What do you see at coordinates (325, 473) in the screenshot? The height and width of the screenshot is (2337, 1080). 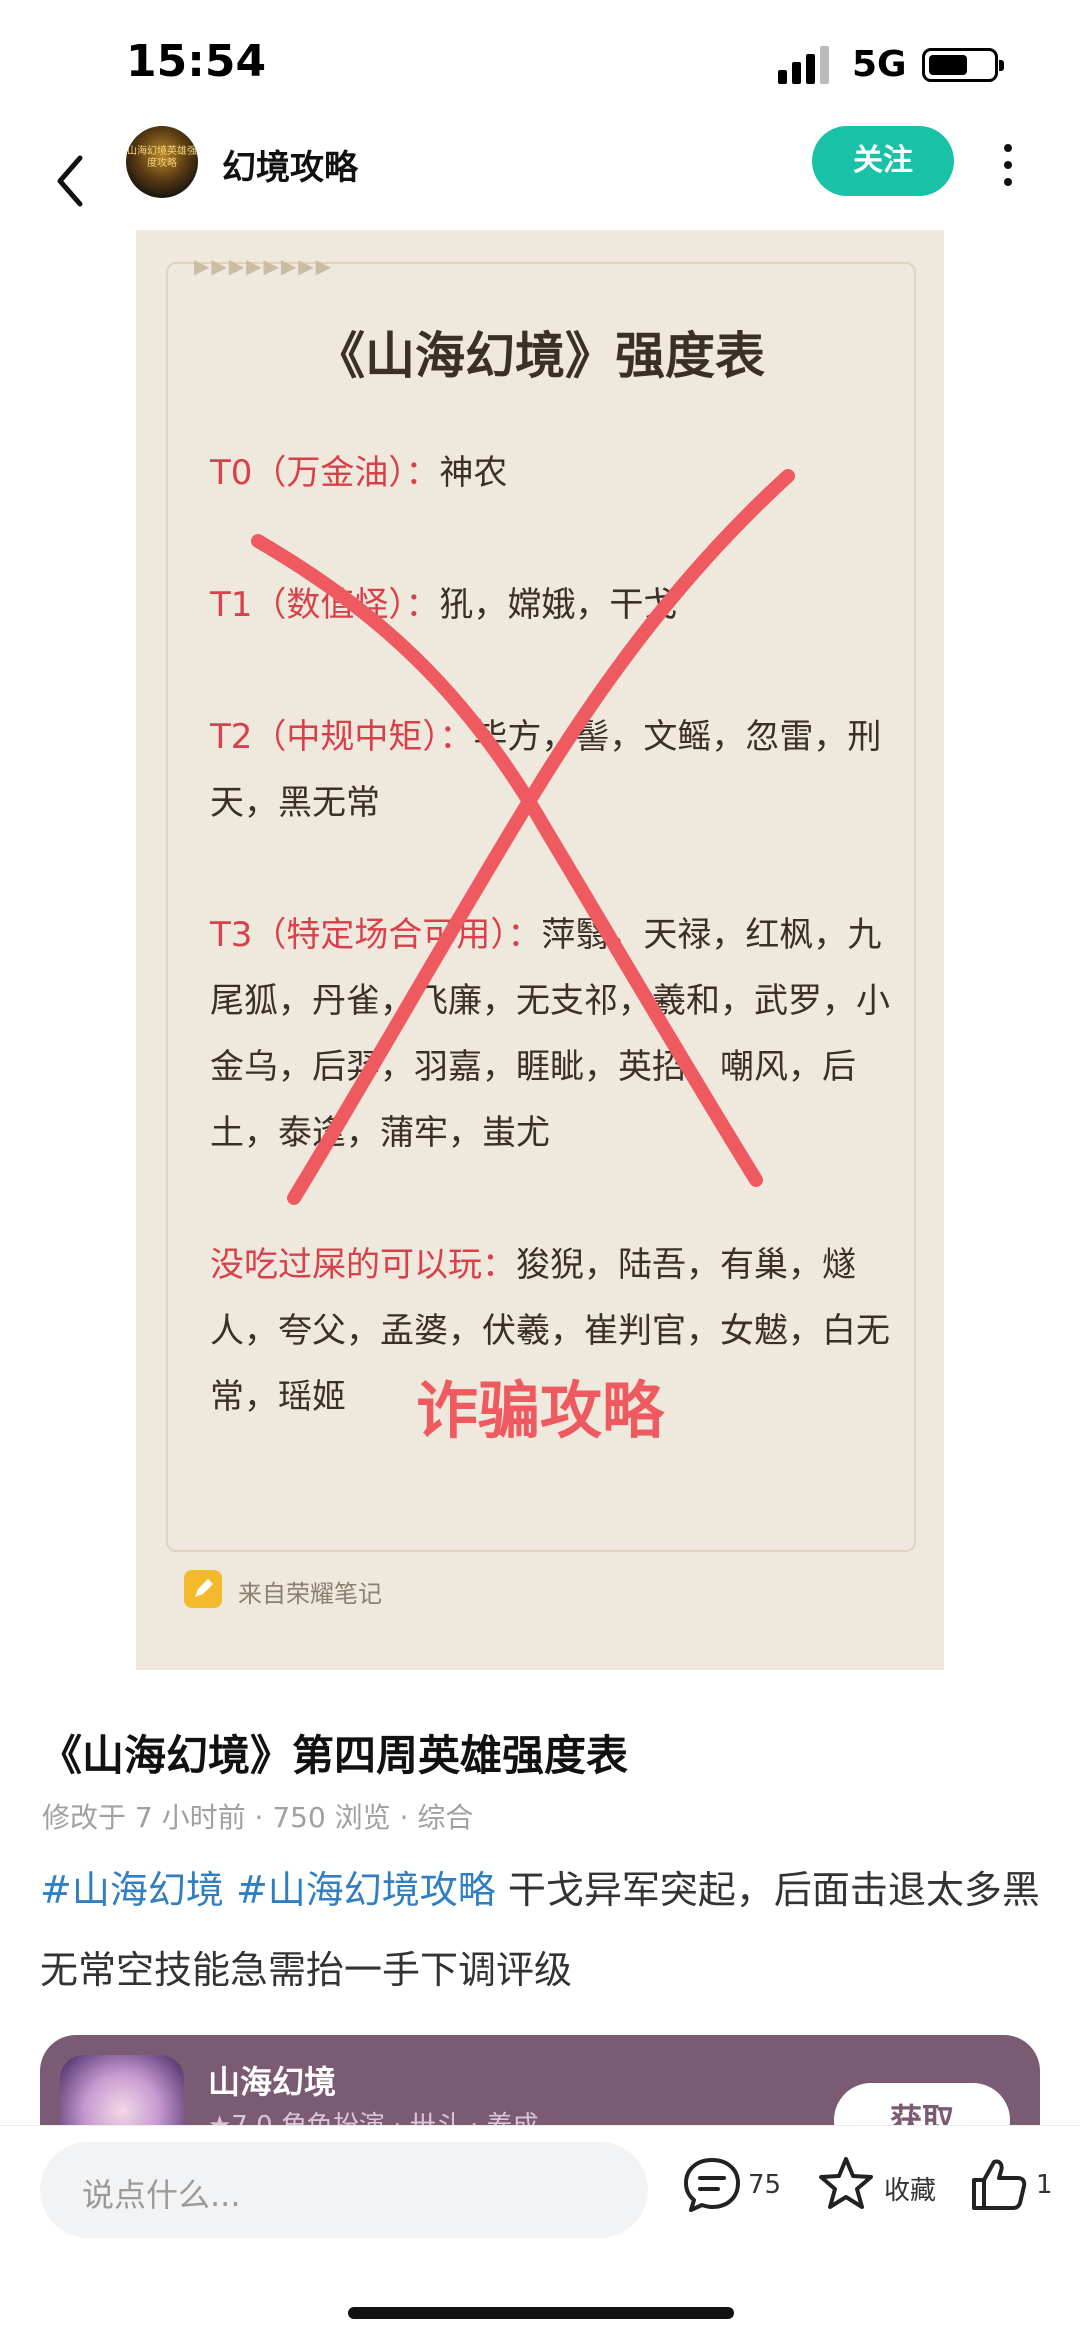 I see `tier-label: T0（万金油）：` at bounding box center [325, 473].